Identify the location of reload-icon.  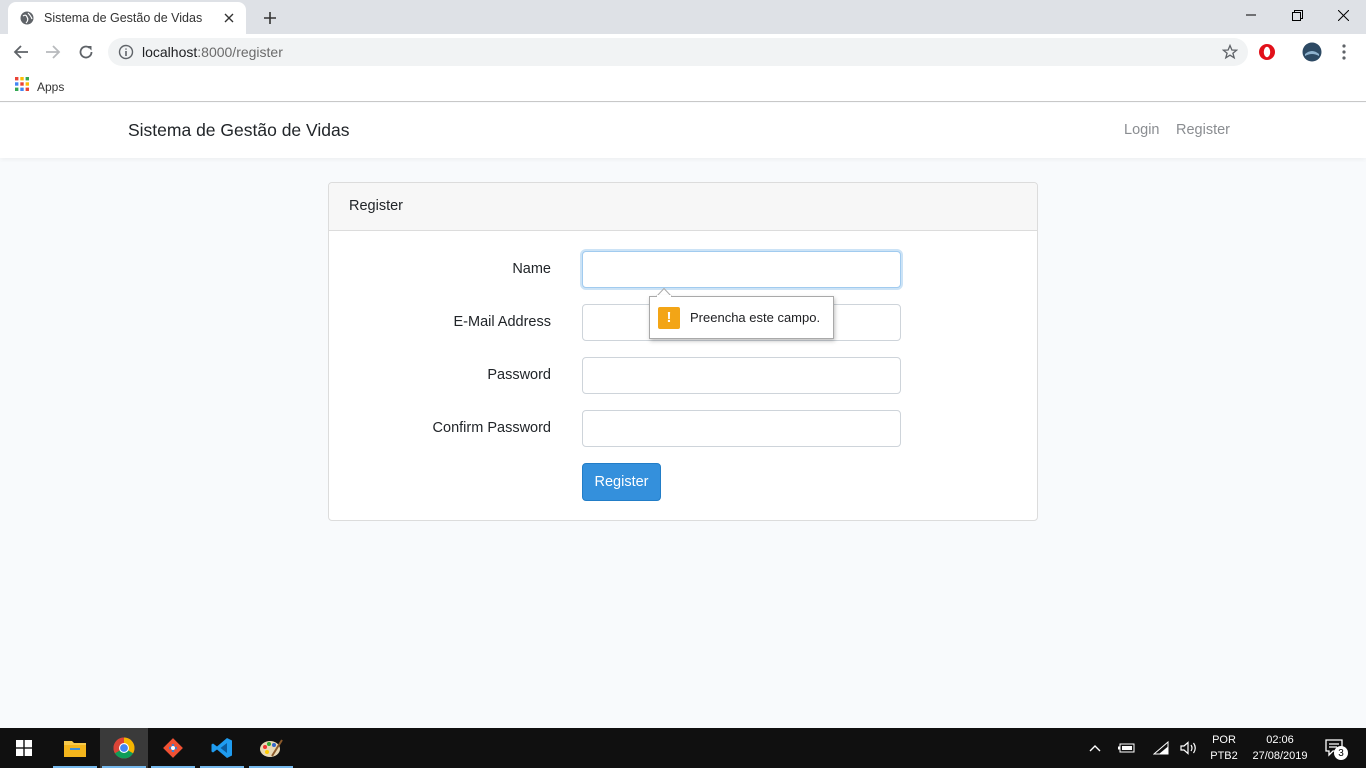
(86, 52).